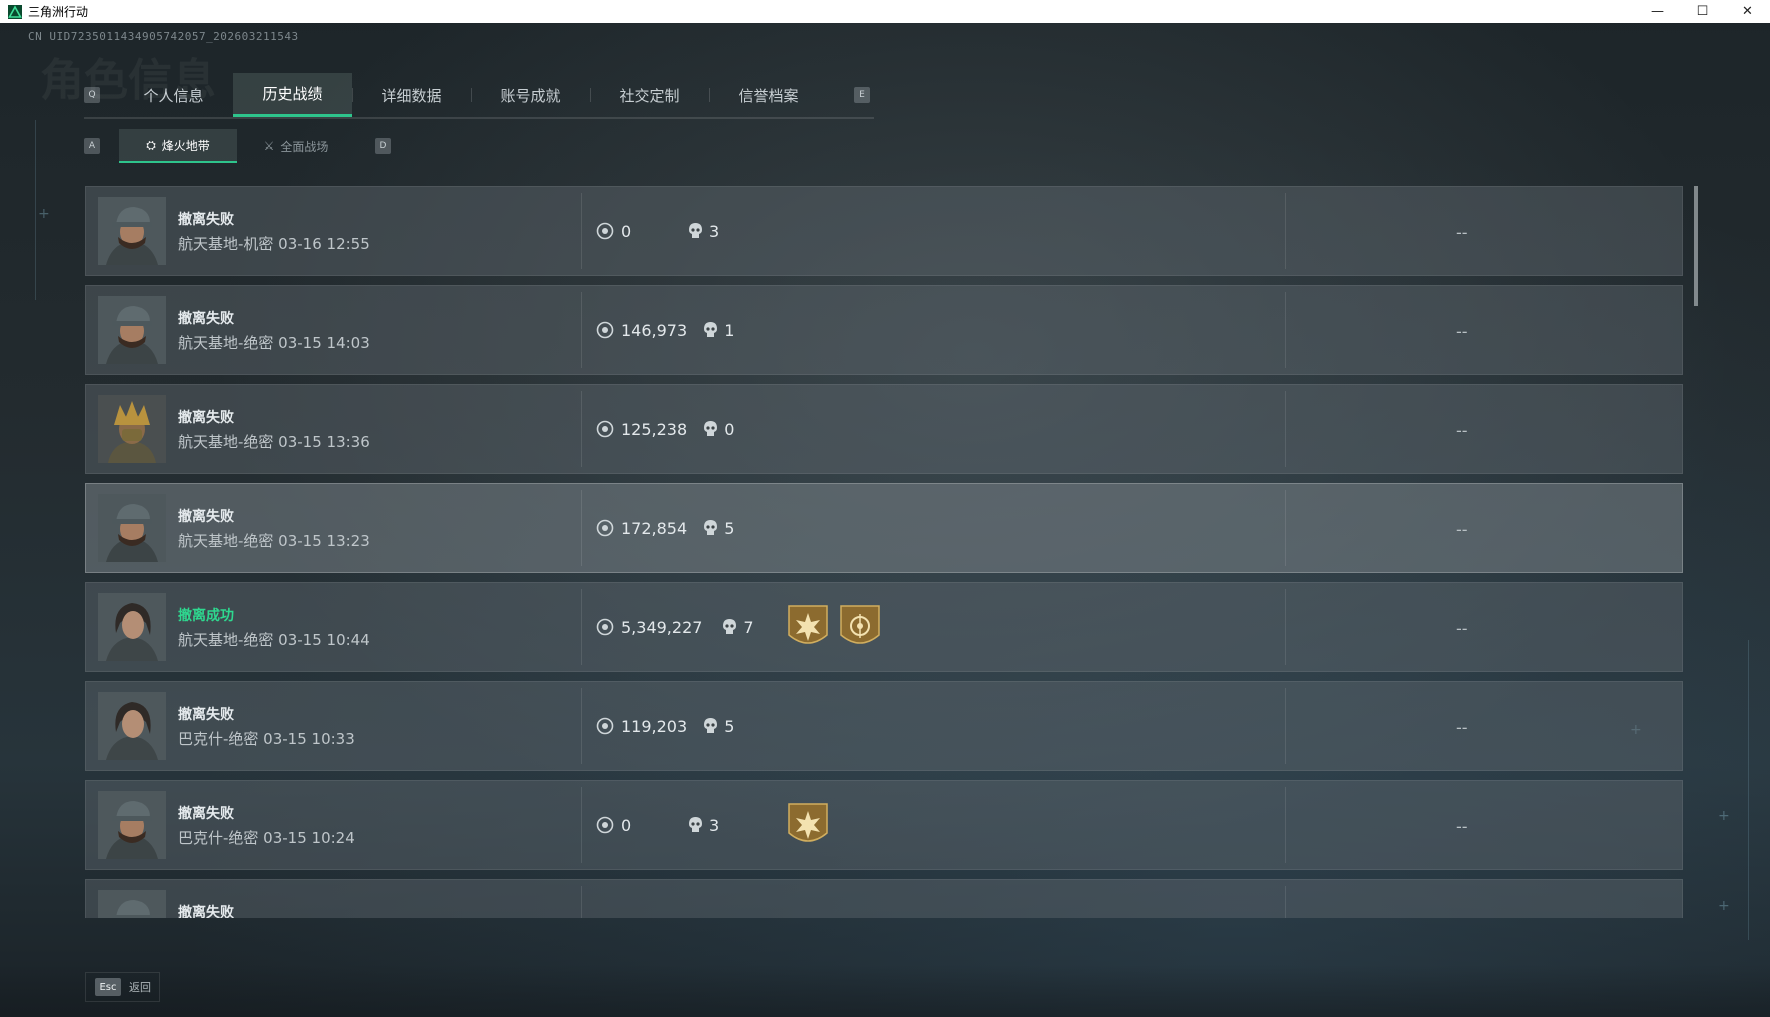  I want to click on tab-detailed-data: 详细数据, so click(411, 95).